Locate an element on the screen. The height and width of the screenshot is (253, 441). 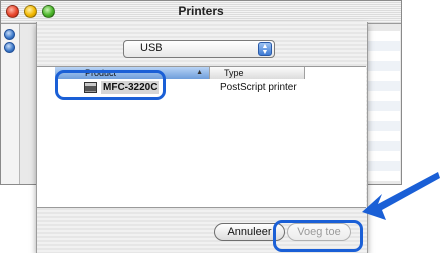
updown-arrows-icon: ▲ ▼ is located at coordinates (265, 49).